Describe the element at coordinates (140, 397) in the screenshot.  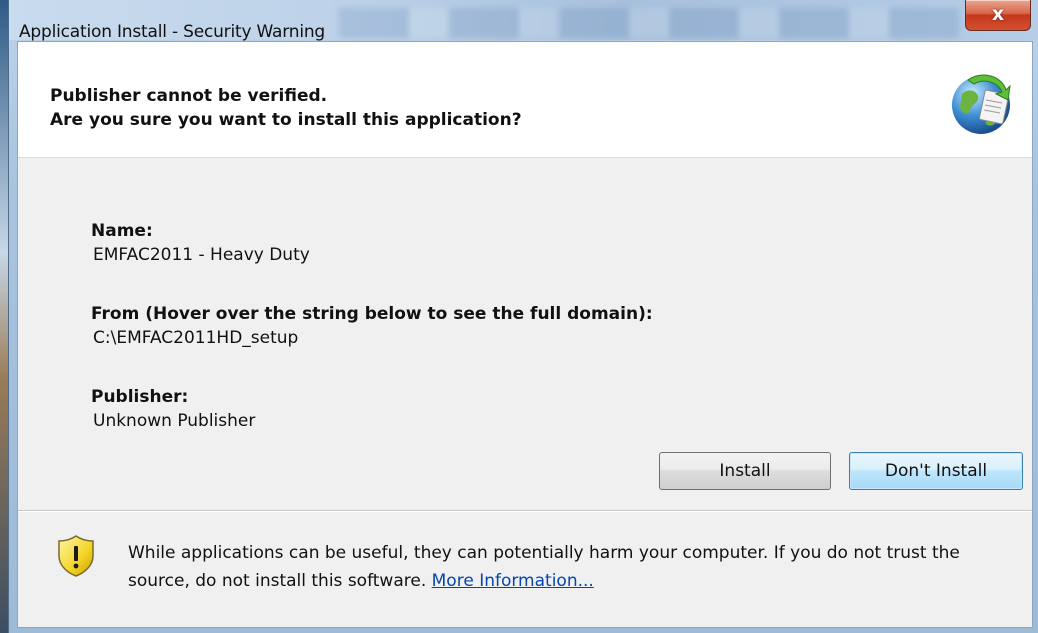
I see `publisher-label: Publisher:` at that location.